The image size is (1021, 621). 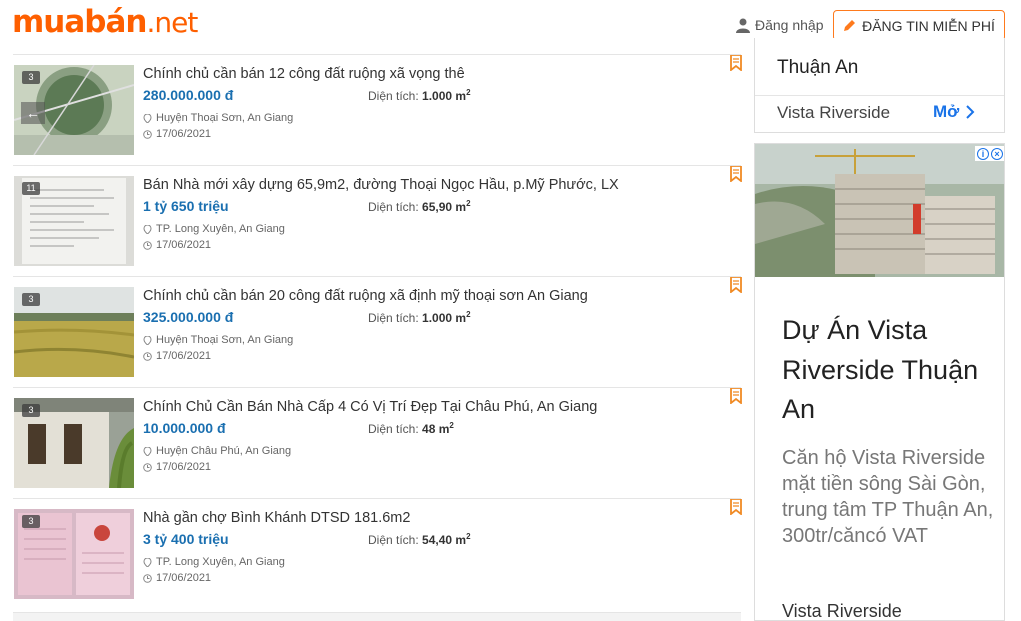 I want to click on prev-image-arrow-icon: ←, so click(x=33, y=113).